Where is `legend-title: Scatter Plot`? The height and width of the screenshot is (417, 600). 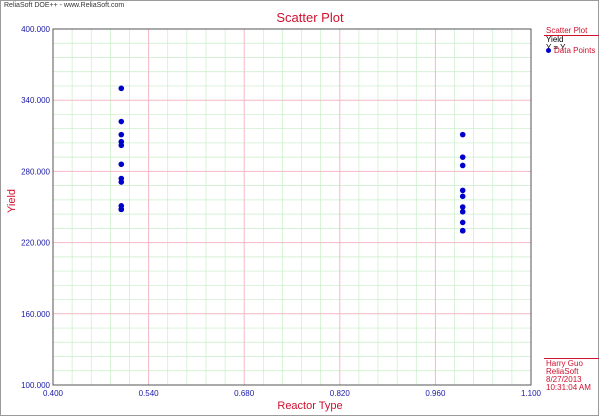 legend-title: Scatter Plot is located at coordinates (567, 30).